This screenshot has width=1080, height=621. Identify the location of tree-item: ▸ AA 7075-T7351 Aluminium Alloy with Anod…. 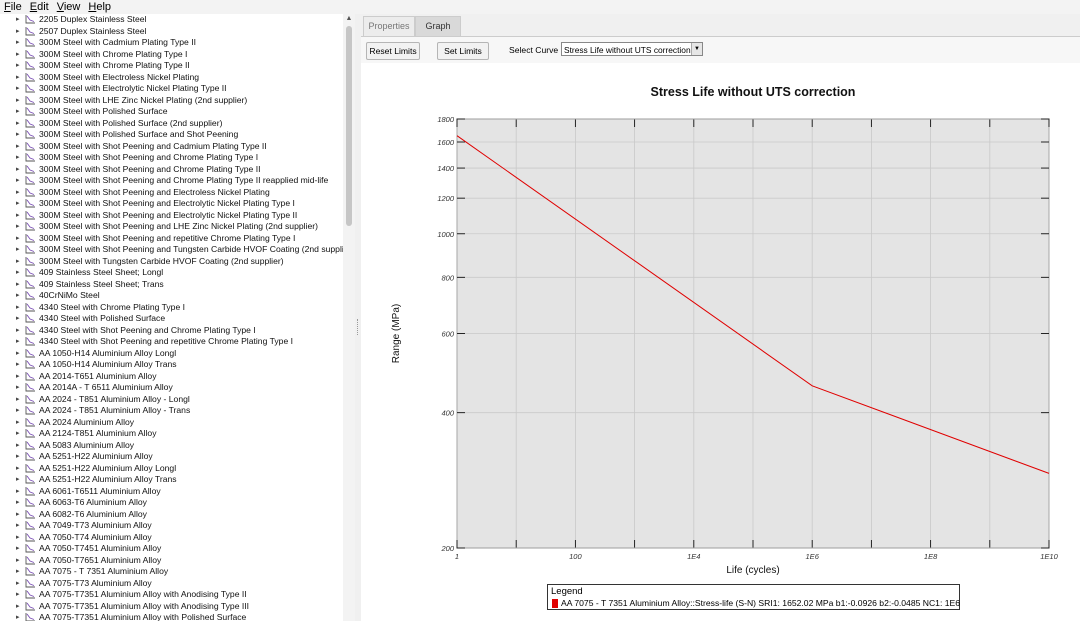
(171, 607).